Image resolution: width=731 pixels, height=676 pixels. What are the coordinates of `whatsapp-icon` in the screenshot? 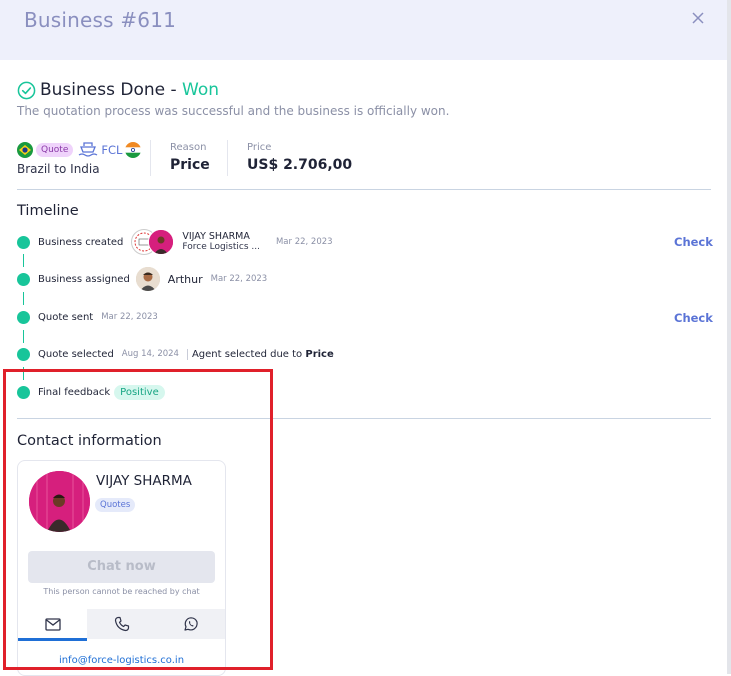 It's located at (190, 624).